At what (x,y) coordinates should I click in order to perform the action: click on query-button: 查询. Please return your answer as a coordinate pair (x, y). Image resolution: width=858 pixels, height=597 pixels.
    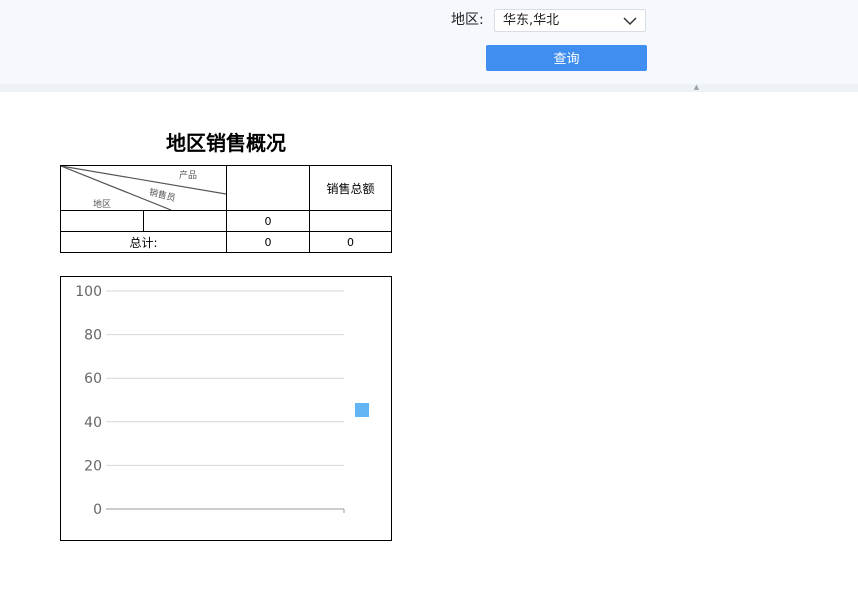
    Looking at the image, I should click on (566, 58).